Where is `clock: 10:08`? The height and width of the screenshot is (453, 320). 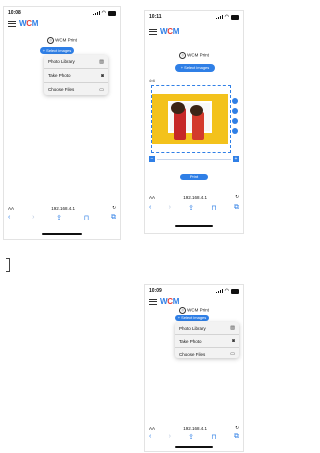 clock: 10:08 is located at coordinates (14, 13).